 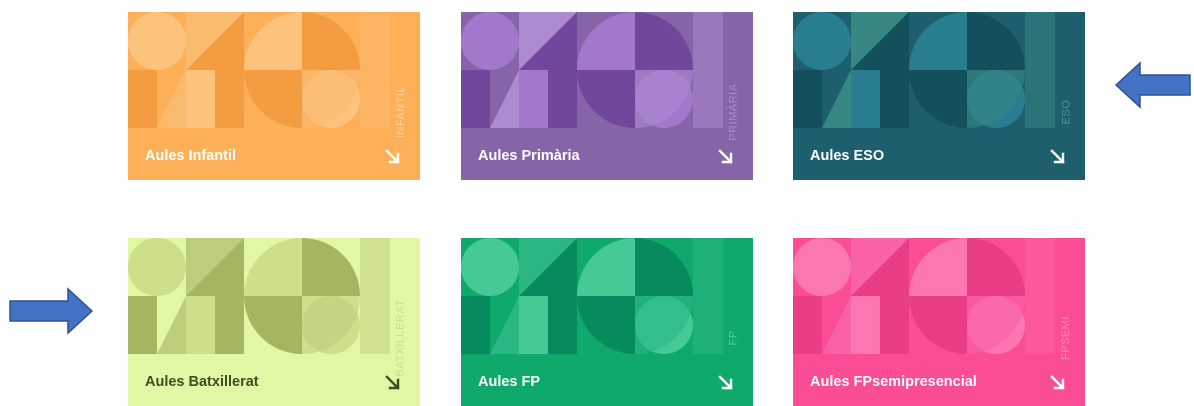 I want to click on card-aules-primaria: PRIMÀRIA Aules Primària, so click(x=607, y=96).